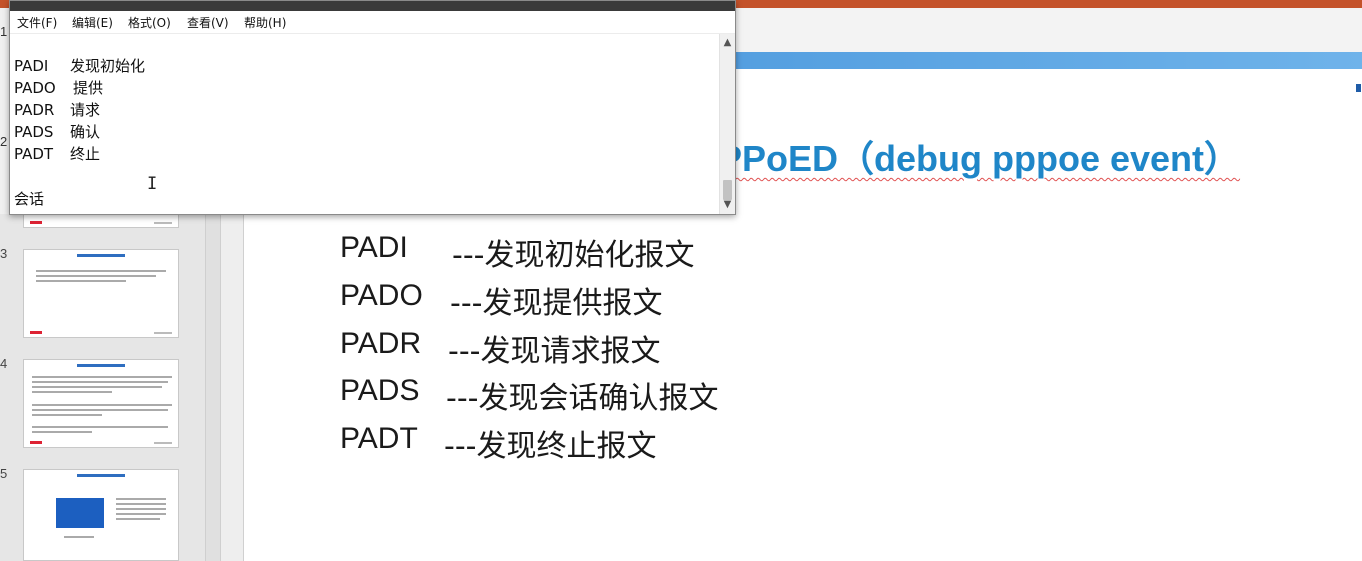 The width and height of the screenshot is (1362, 561). I want to click on slide-editor-margin, so click(232, 387).